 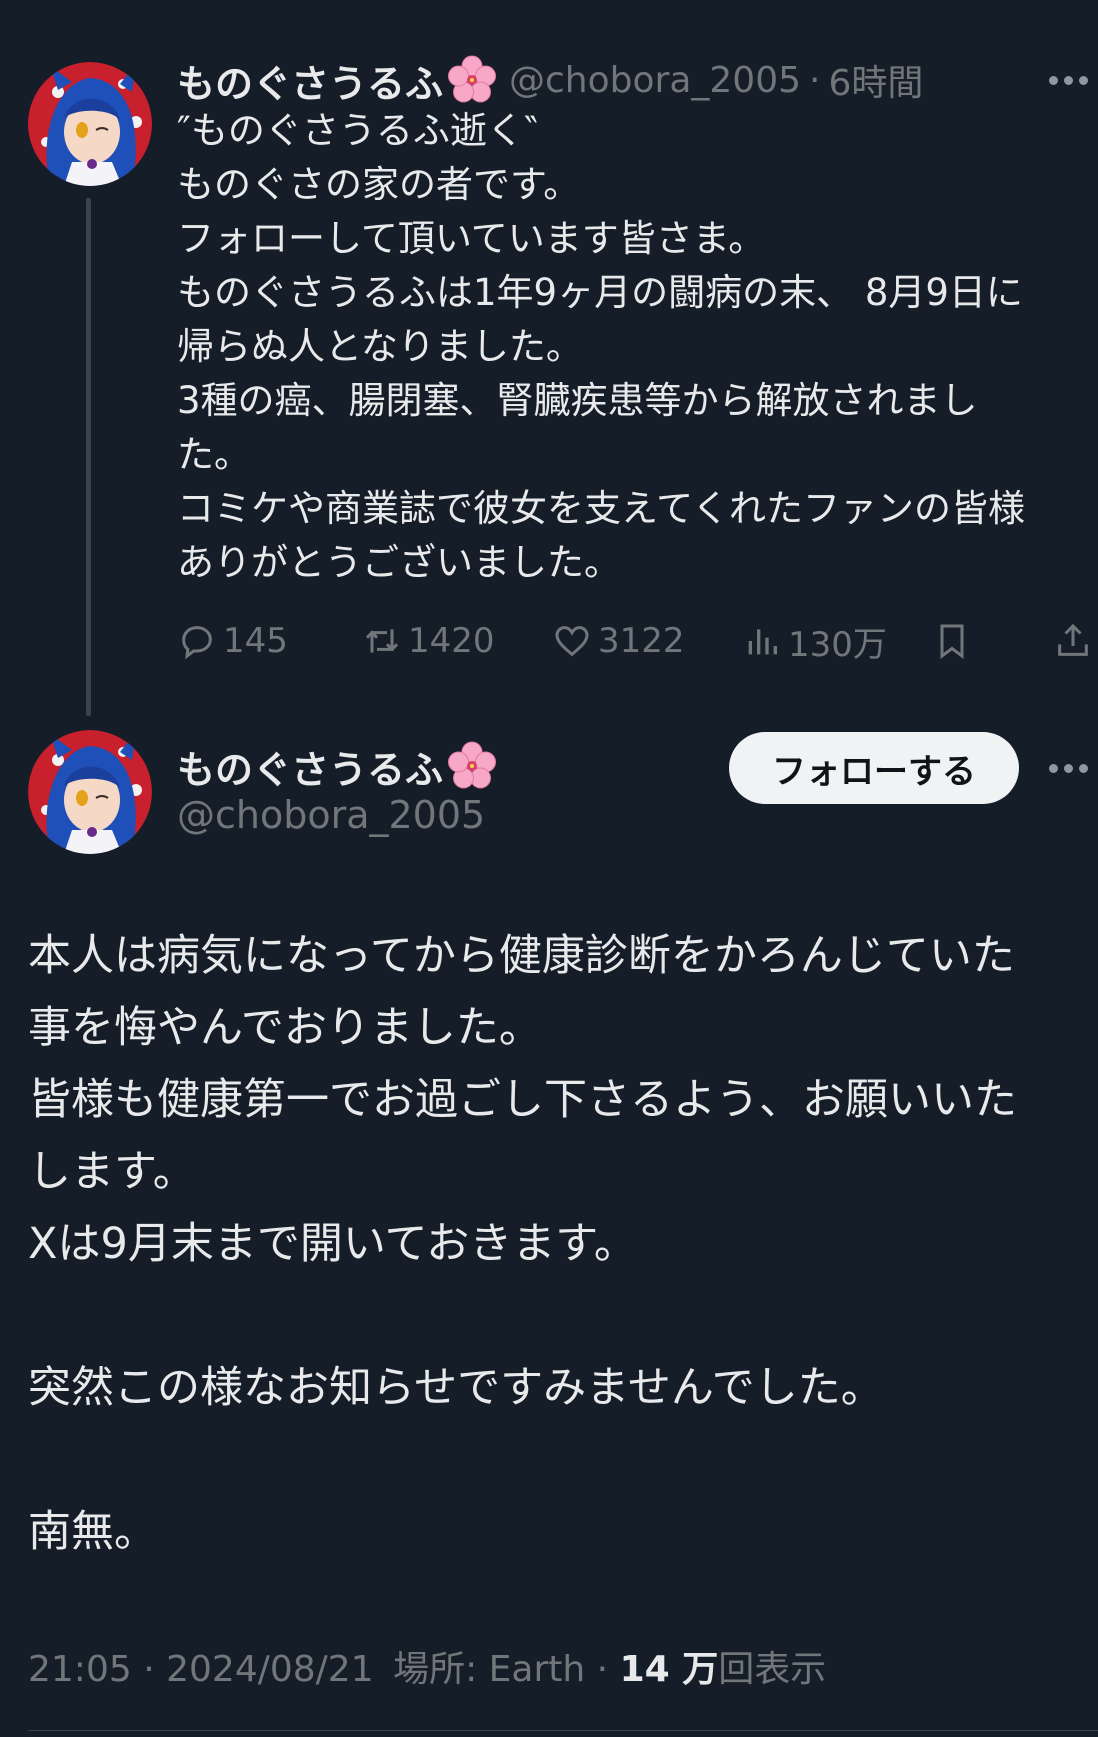 I want to click on post-time: 21:05, so click(x=80, y=1669).